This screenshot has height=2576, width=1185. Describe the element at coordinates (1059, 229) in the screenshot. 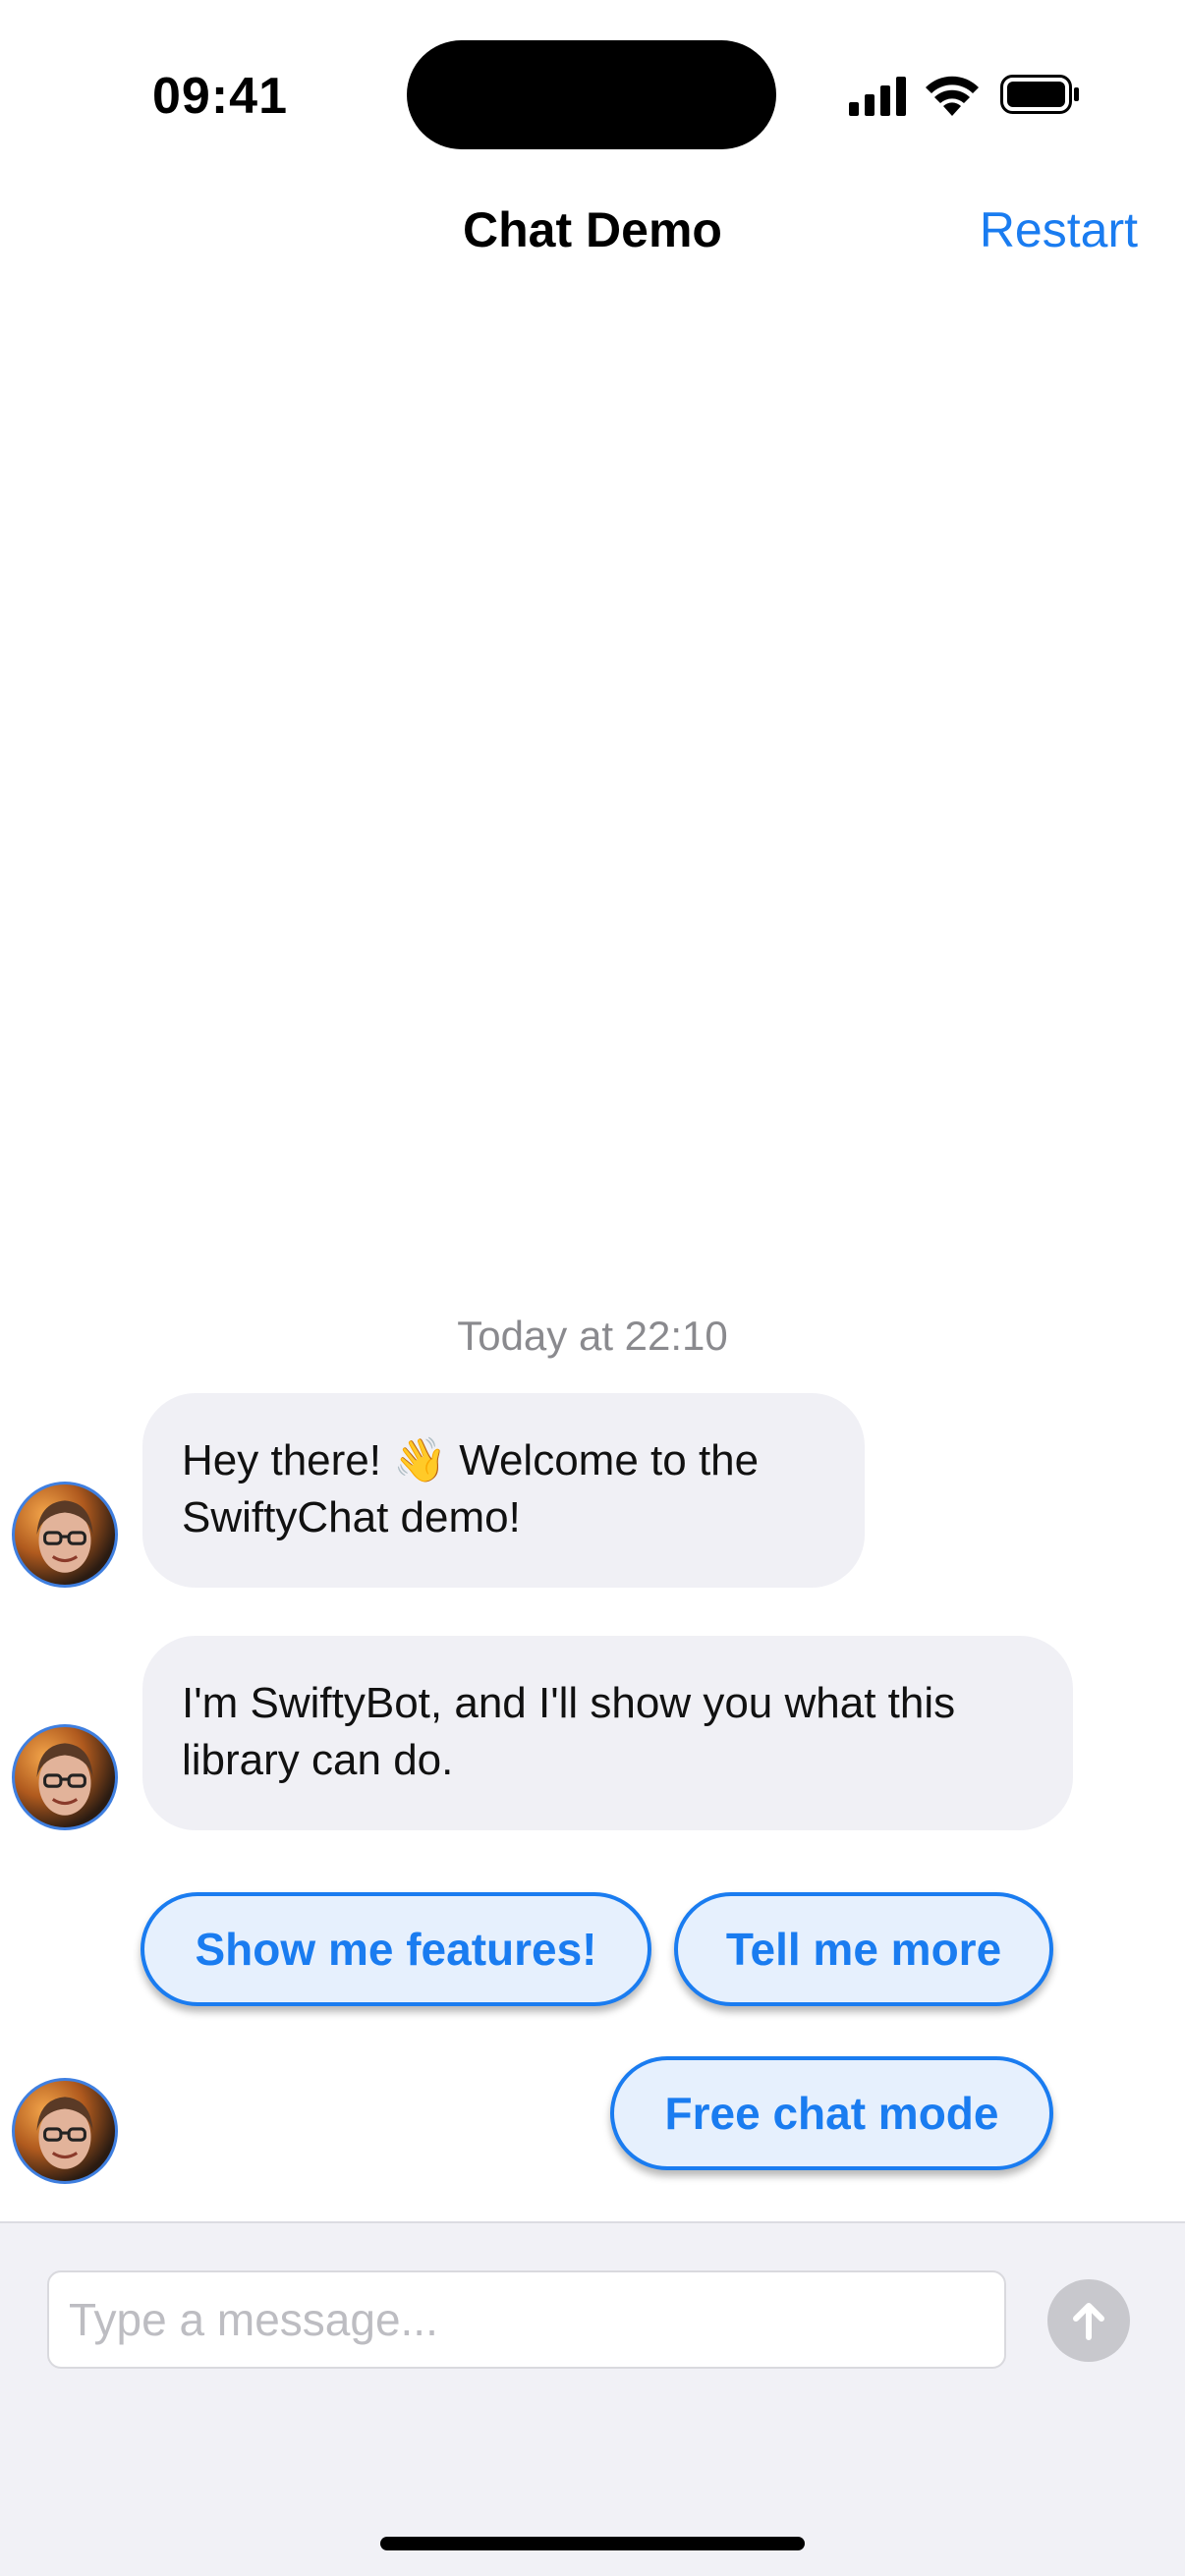

I see `restart-button: Restart` at that location.